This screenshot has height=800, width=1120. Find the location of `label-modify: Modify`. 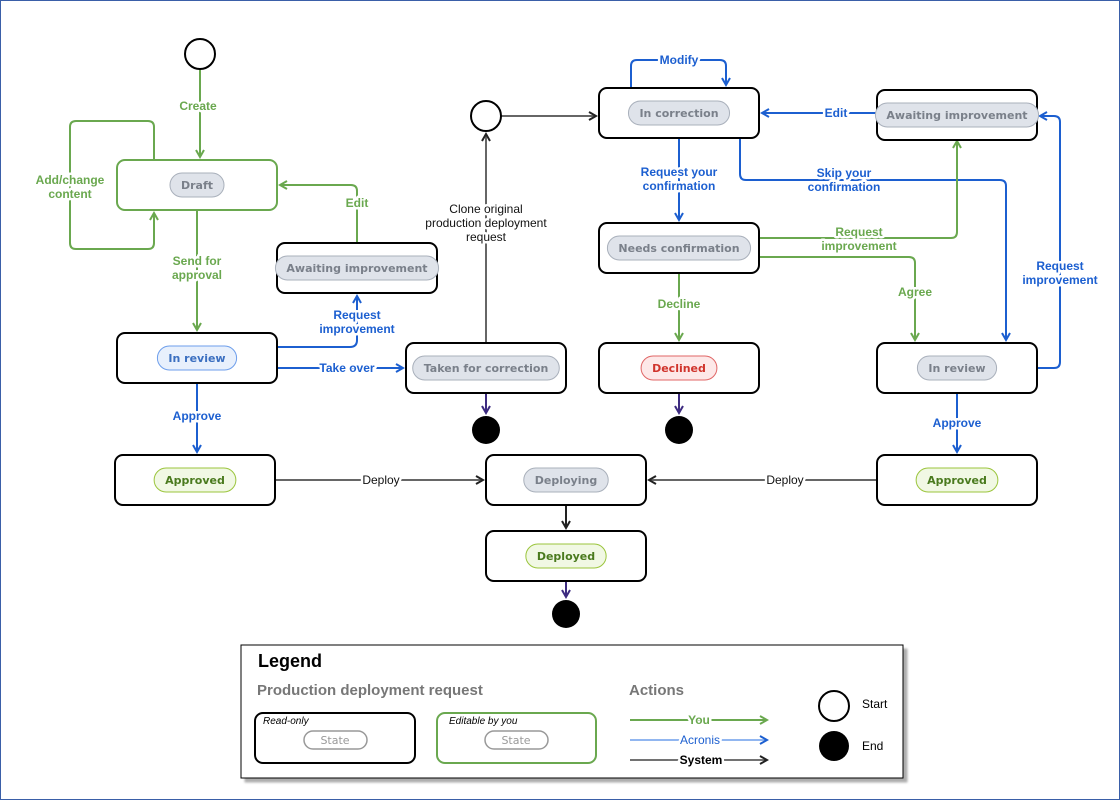

label-modify: Modify is located at coordinates (679, 60).